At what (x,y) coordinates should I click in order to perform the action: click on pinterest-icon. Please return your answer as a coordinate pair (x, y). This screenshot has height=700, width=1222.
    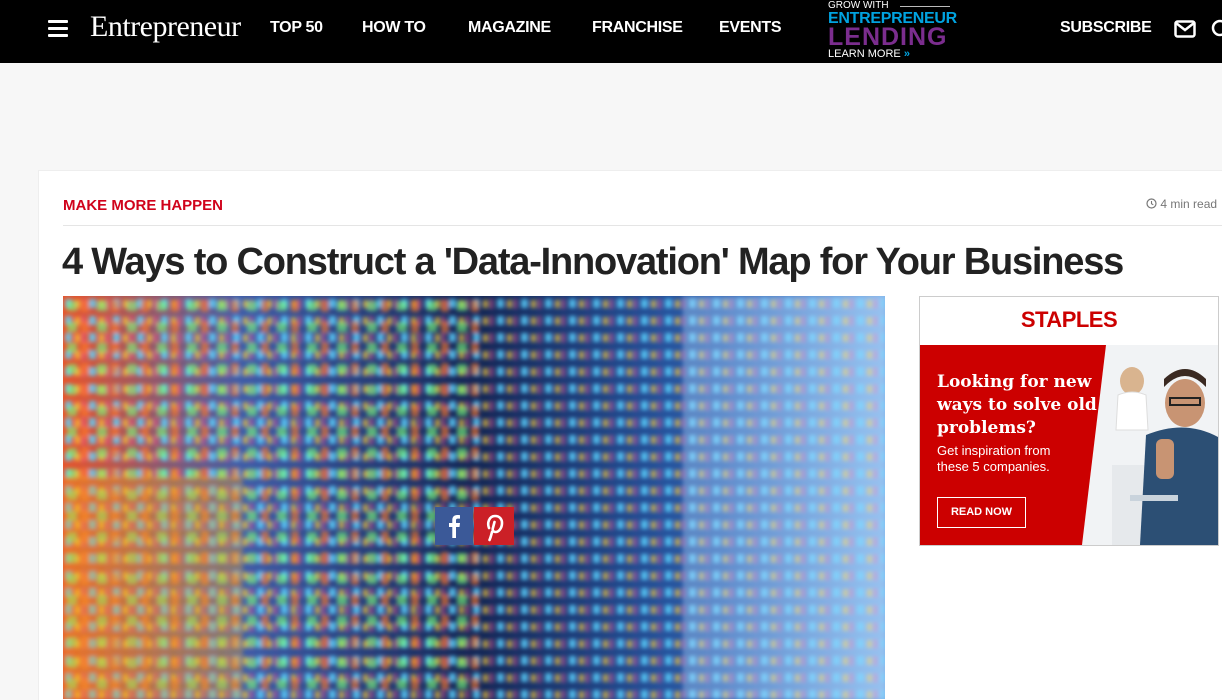
    Looking at the image, I should click on (495, 528).